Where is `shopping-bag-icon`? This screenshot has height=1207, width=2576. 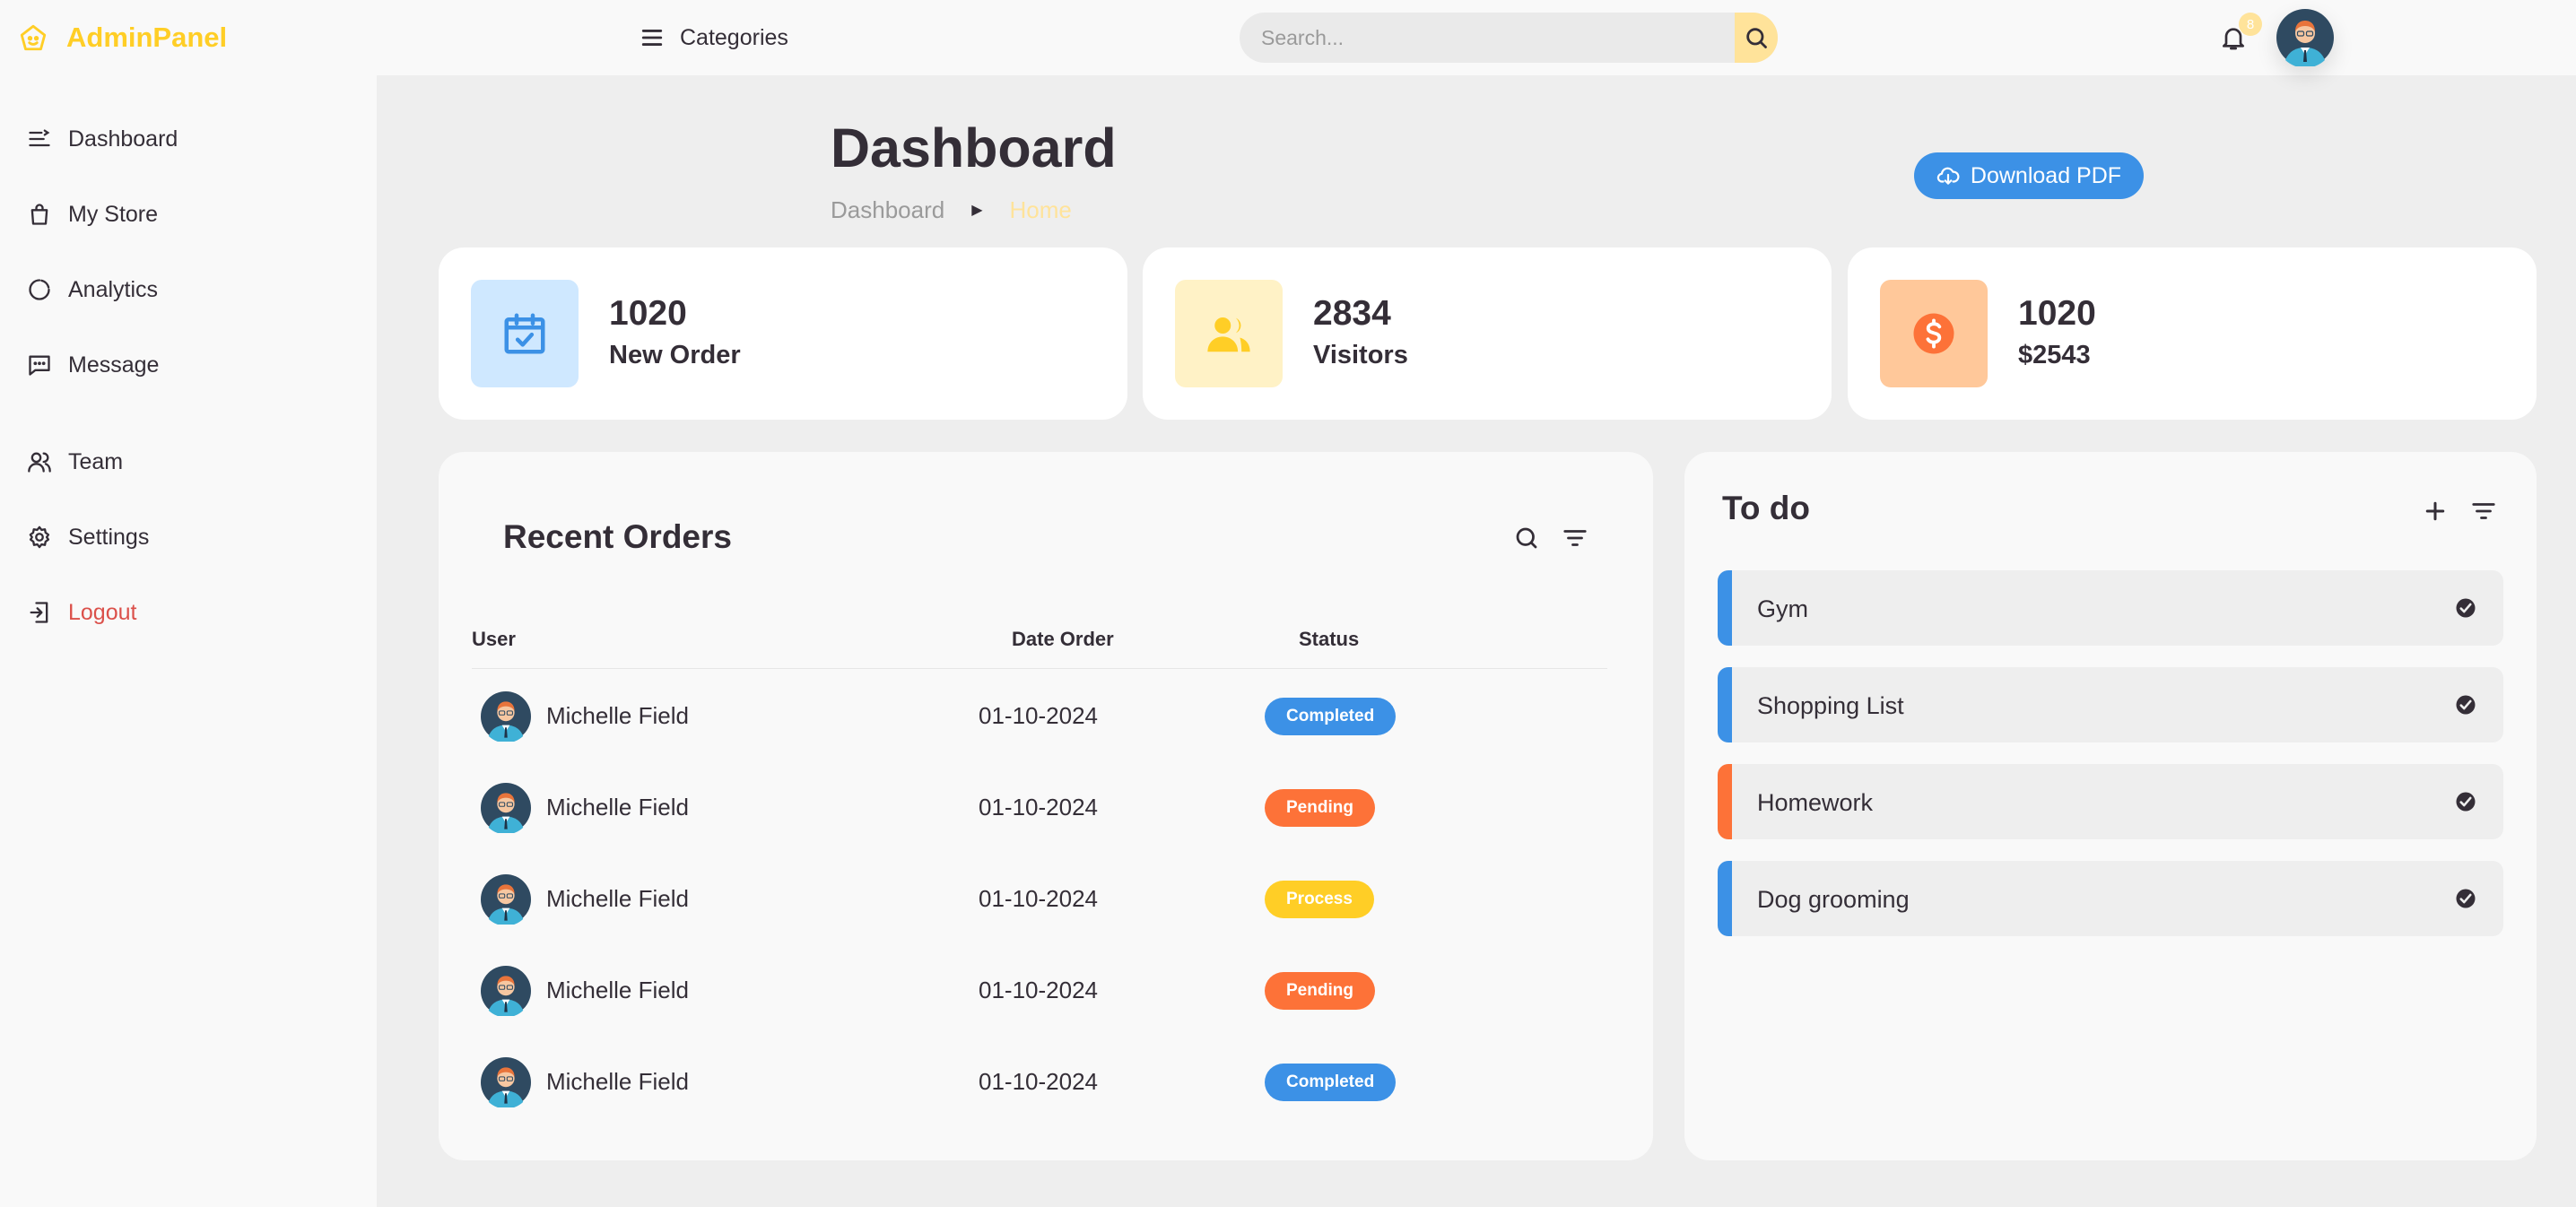
shopping-bag-icon is located at coordinates (39, 214).